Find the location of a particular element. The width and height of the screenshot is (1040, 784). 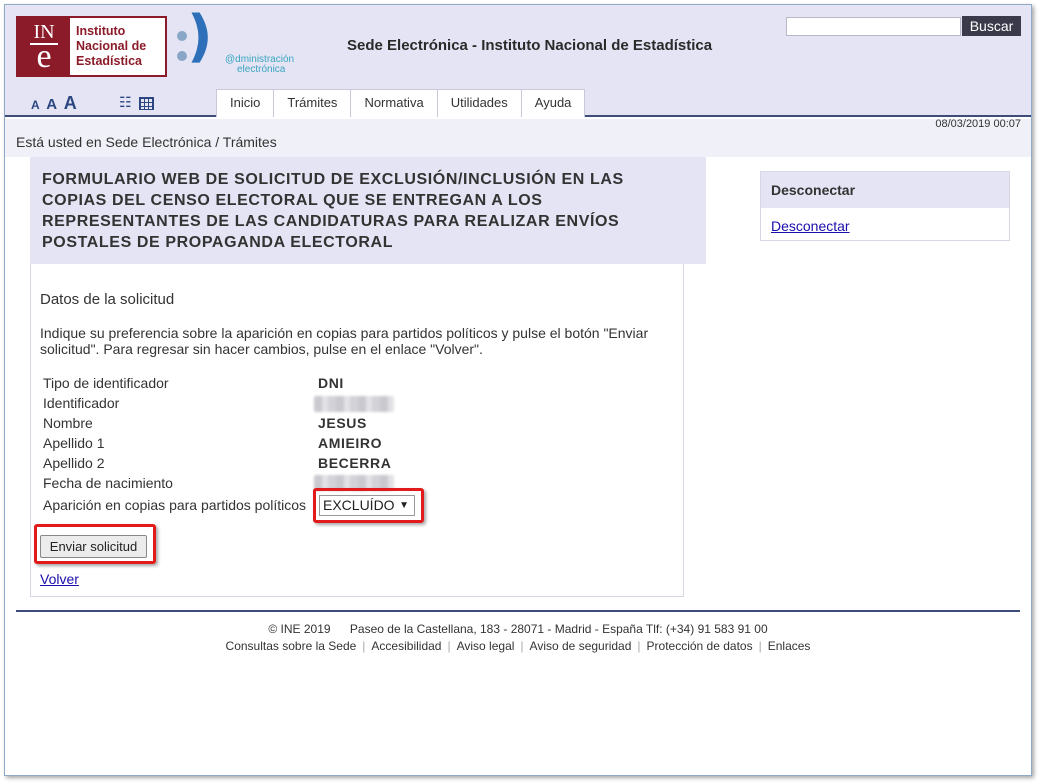

search-button: Buscar is located at coordinates (991, 26).